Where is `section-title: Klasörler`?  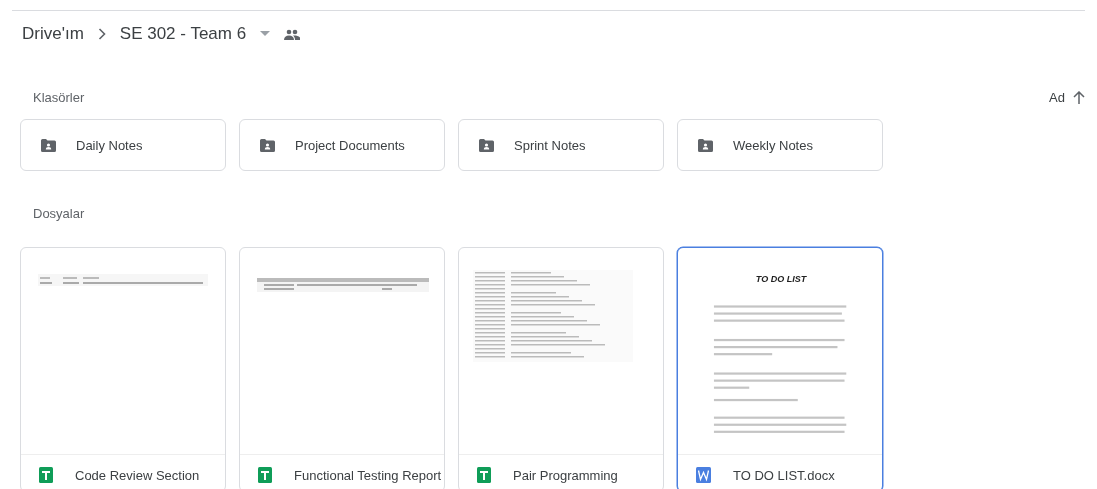 section-title: Klasörler is located at coordinates (59, 97).